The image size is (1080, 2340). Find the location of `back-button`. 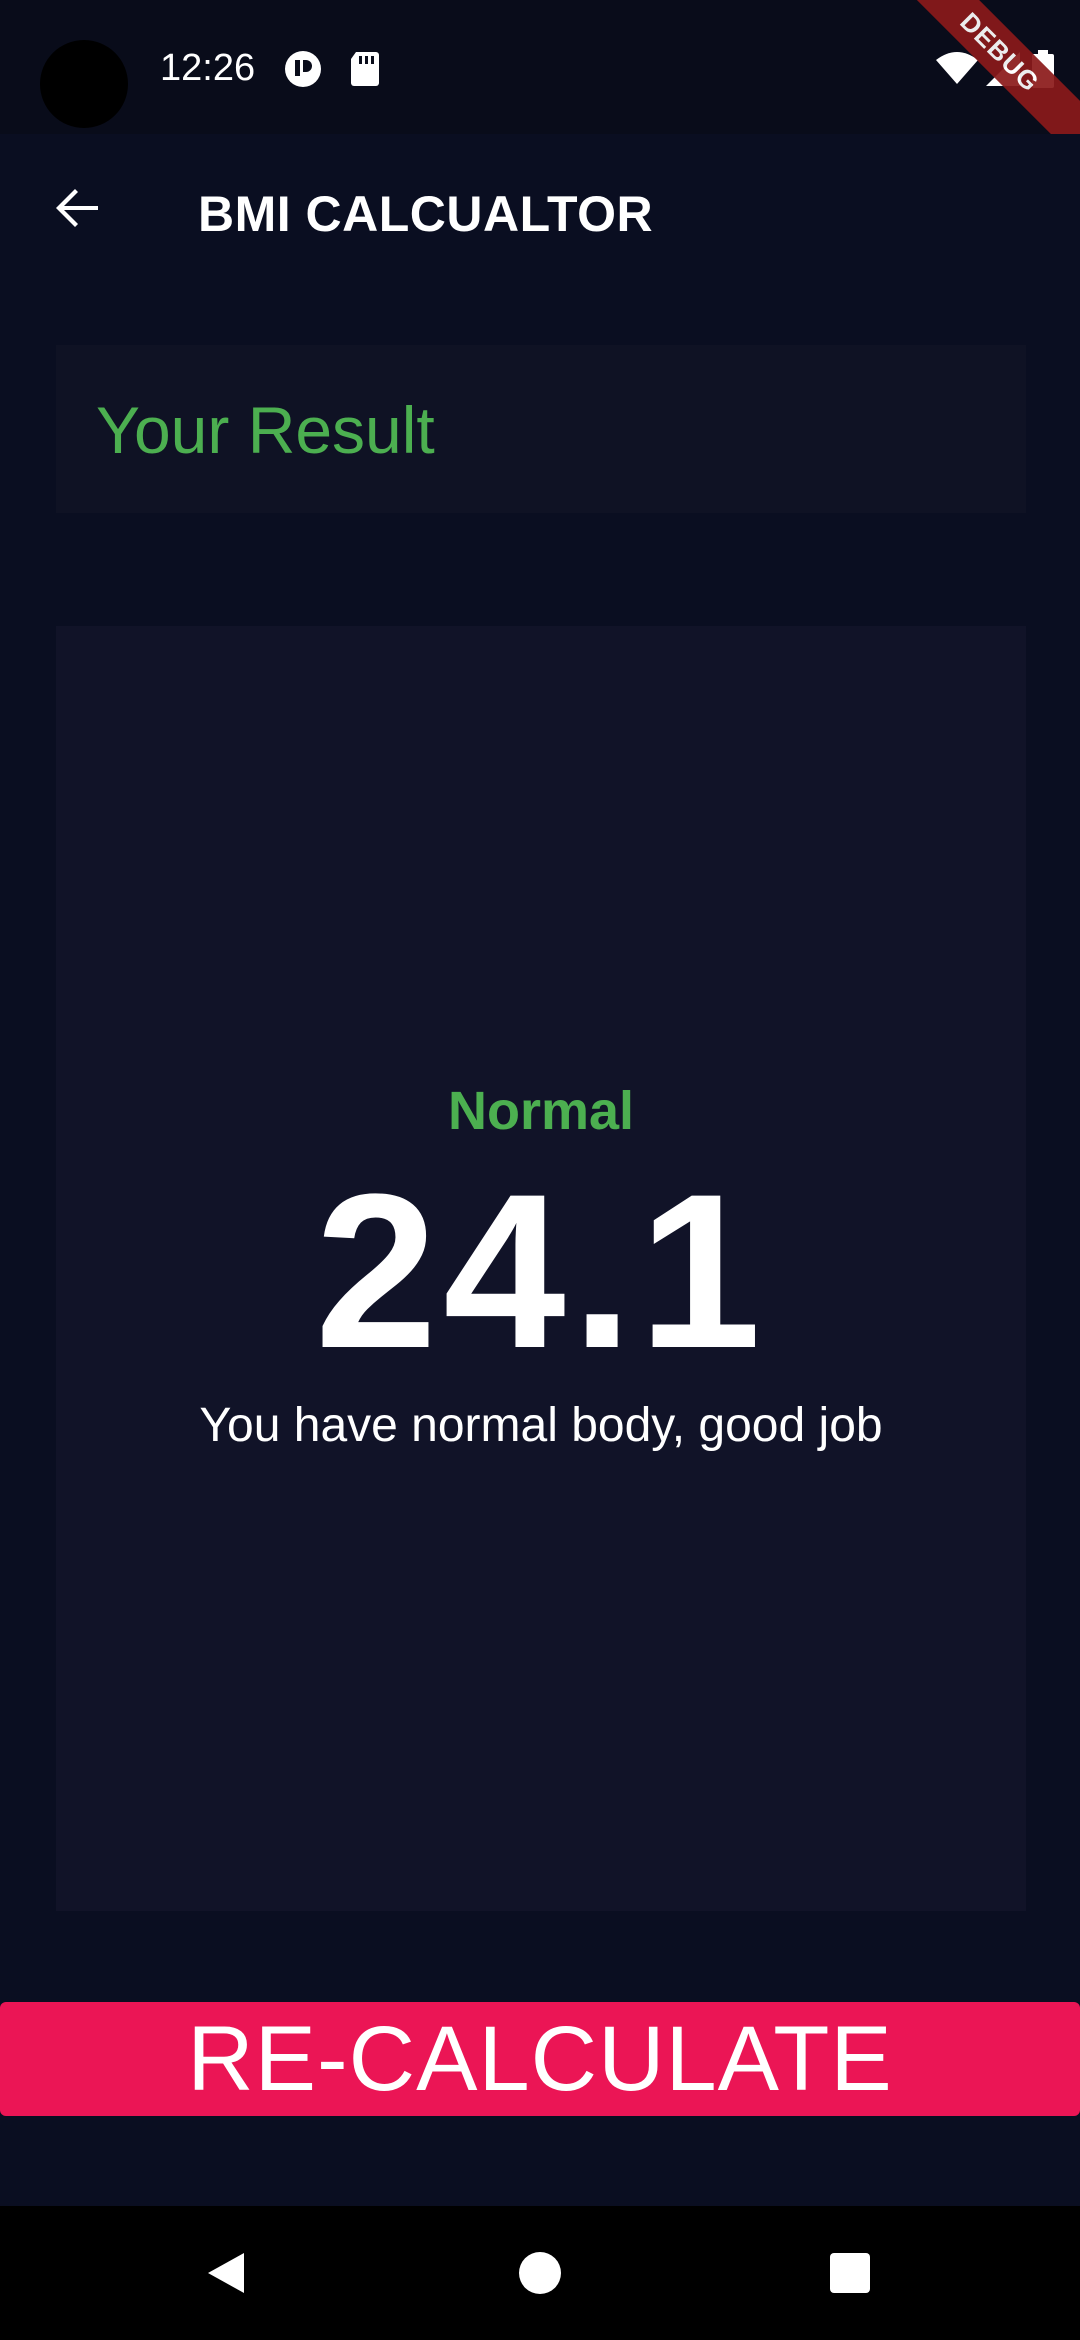

back-button is located at coordinates (78, 210).